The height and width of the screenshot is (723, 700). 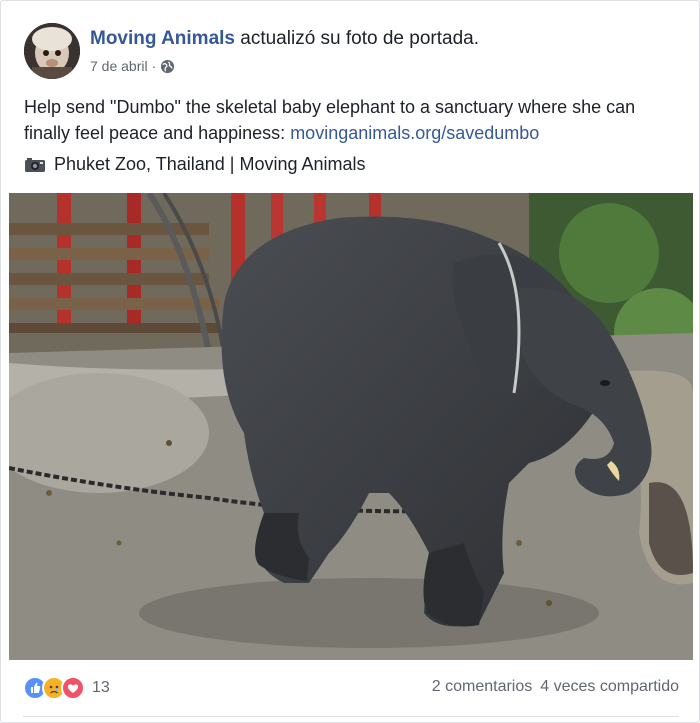 I want to click on caption-text: Phuket Zoo, Thailand | Moving Animals, so click(x=210, y=164).